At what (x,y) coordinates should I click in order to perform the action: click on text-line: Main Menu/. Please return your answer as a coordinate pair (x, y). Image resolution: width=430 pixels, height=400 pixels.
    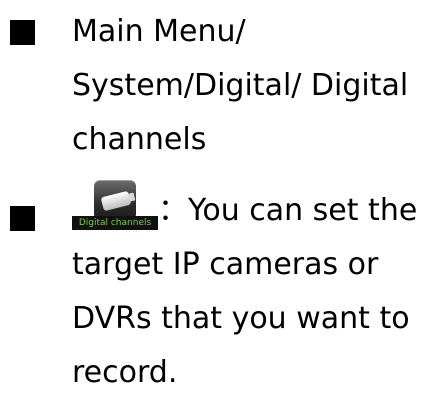
    Looking at the image, I should click on (159, 31).